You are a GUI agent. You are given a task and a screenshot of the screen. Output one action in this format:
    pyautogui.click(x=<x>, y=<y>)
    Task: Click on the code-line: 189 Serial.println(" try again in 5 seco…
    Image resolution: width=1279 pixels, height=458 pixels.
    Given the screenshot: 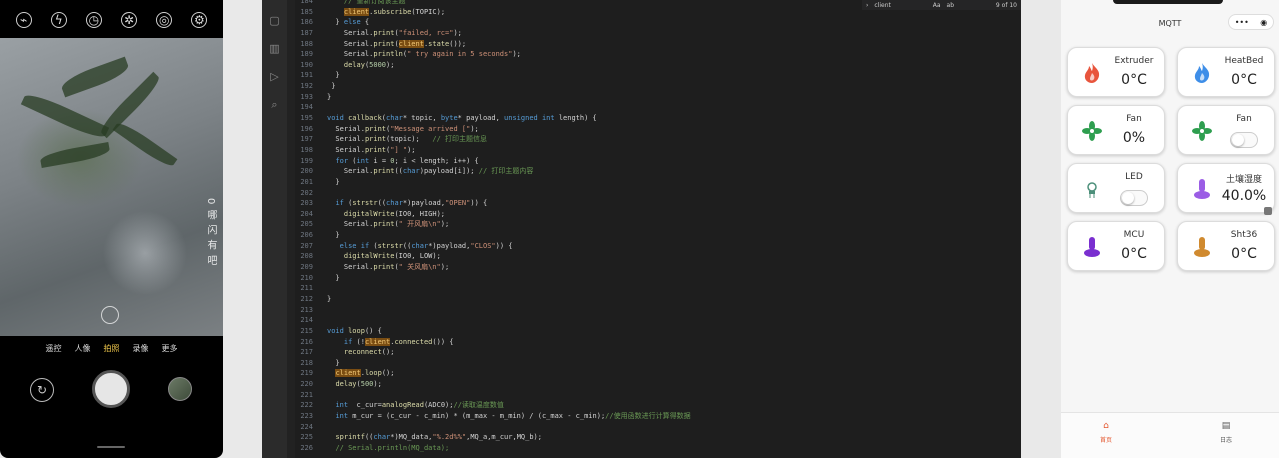 What is the action you would take?
    pyautogui.click(x=658, y=54)
    